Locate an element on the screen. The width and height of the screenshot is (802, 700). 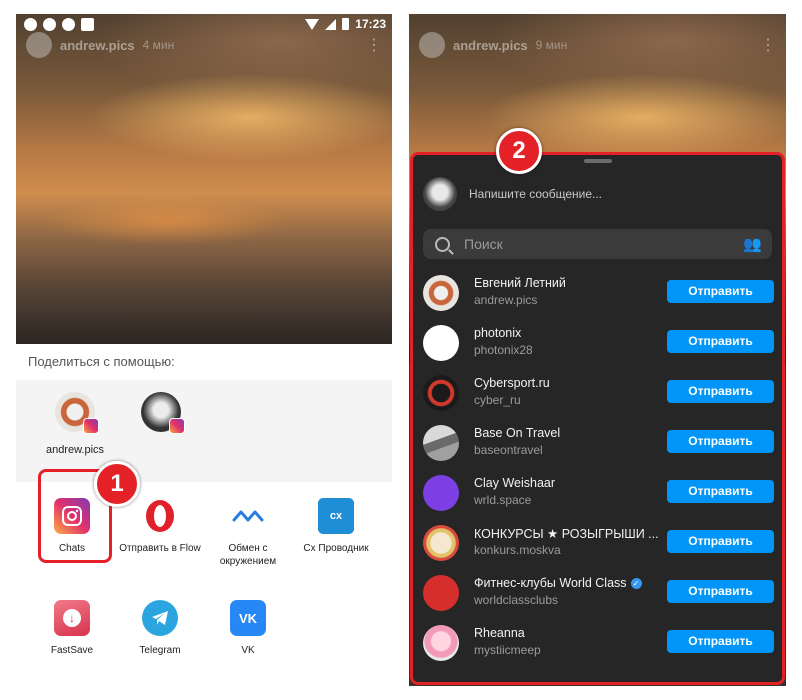
story-header: andrew.pics 9 мин ⋮ is located at coordinates (597, 45).